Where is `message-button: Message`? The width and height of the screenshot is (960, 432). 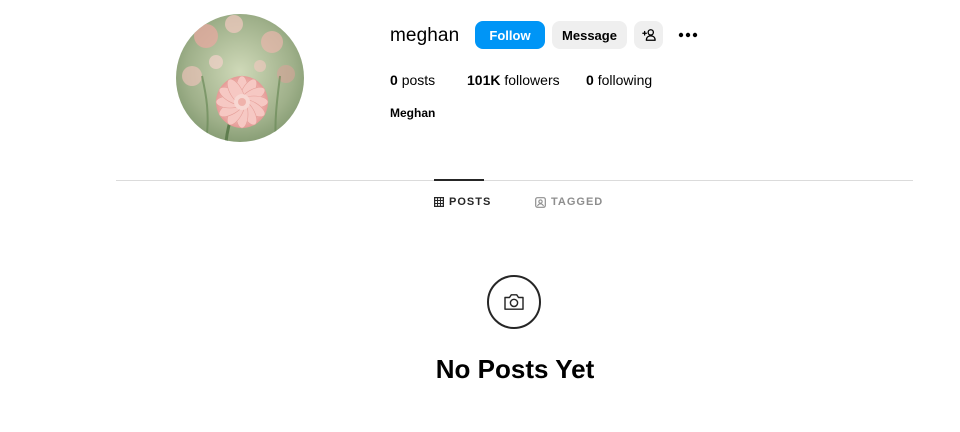 message-button: Message is located at coordinates (589, 35).